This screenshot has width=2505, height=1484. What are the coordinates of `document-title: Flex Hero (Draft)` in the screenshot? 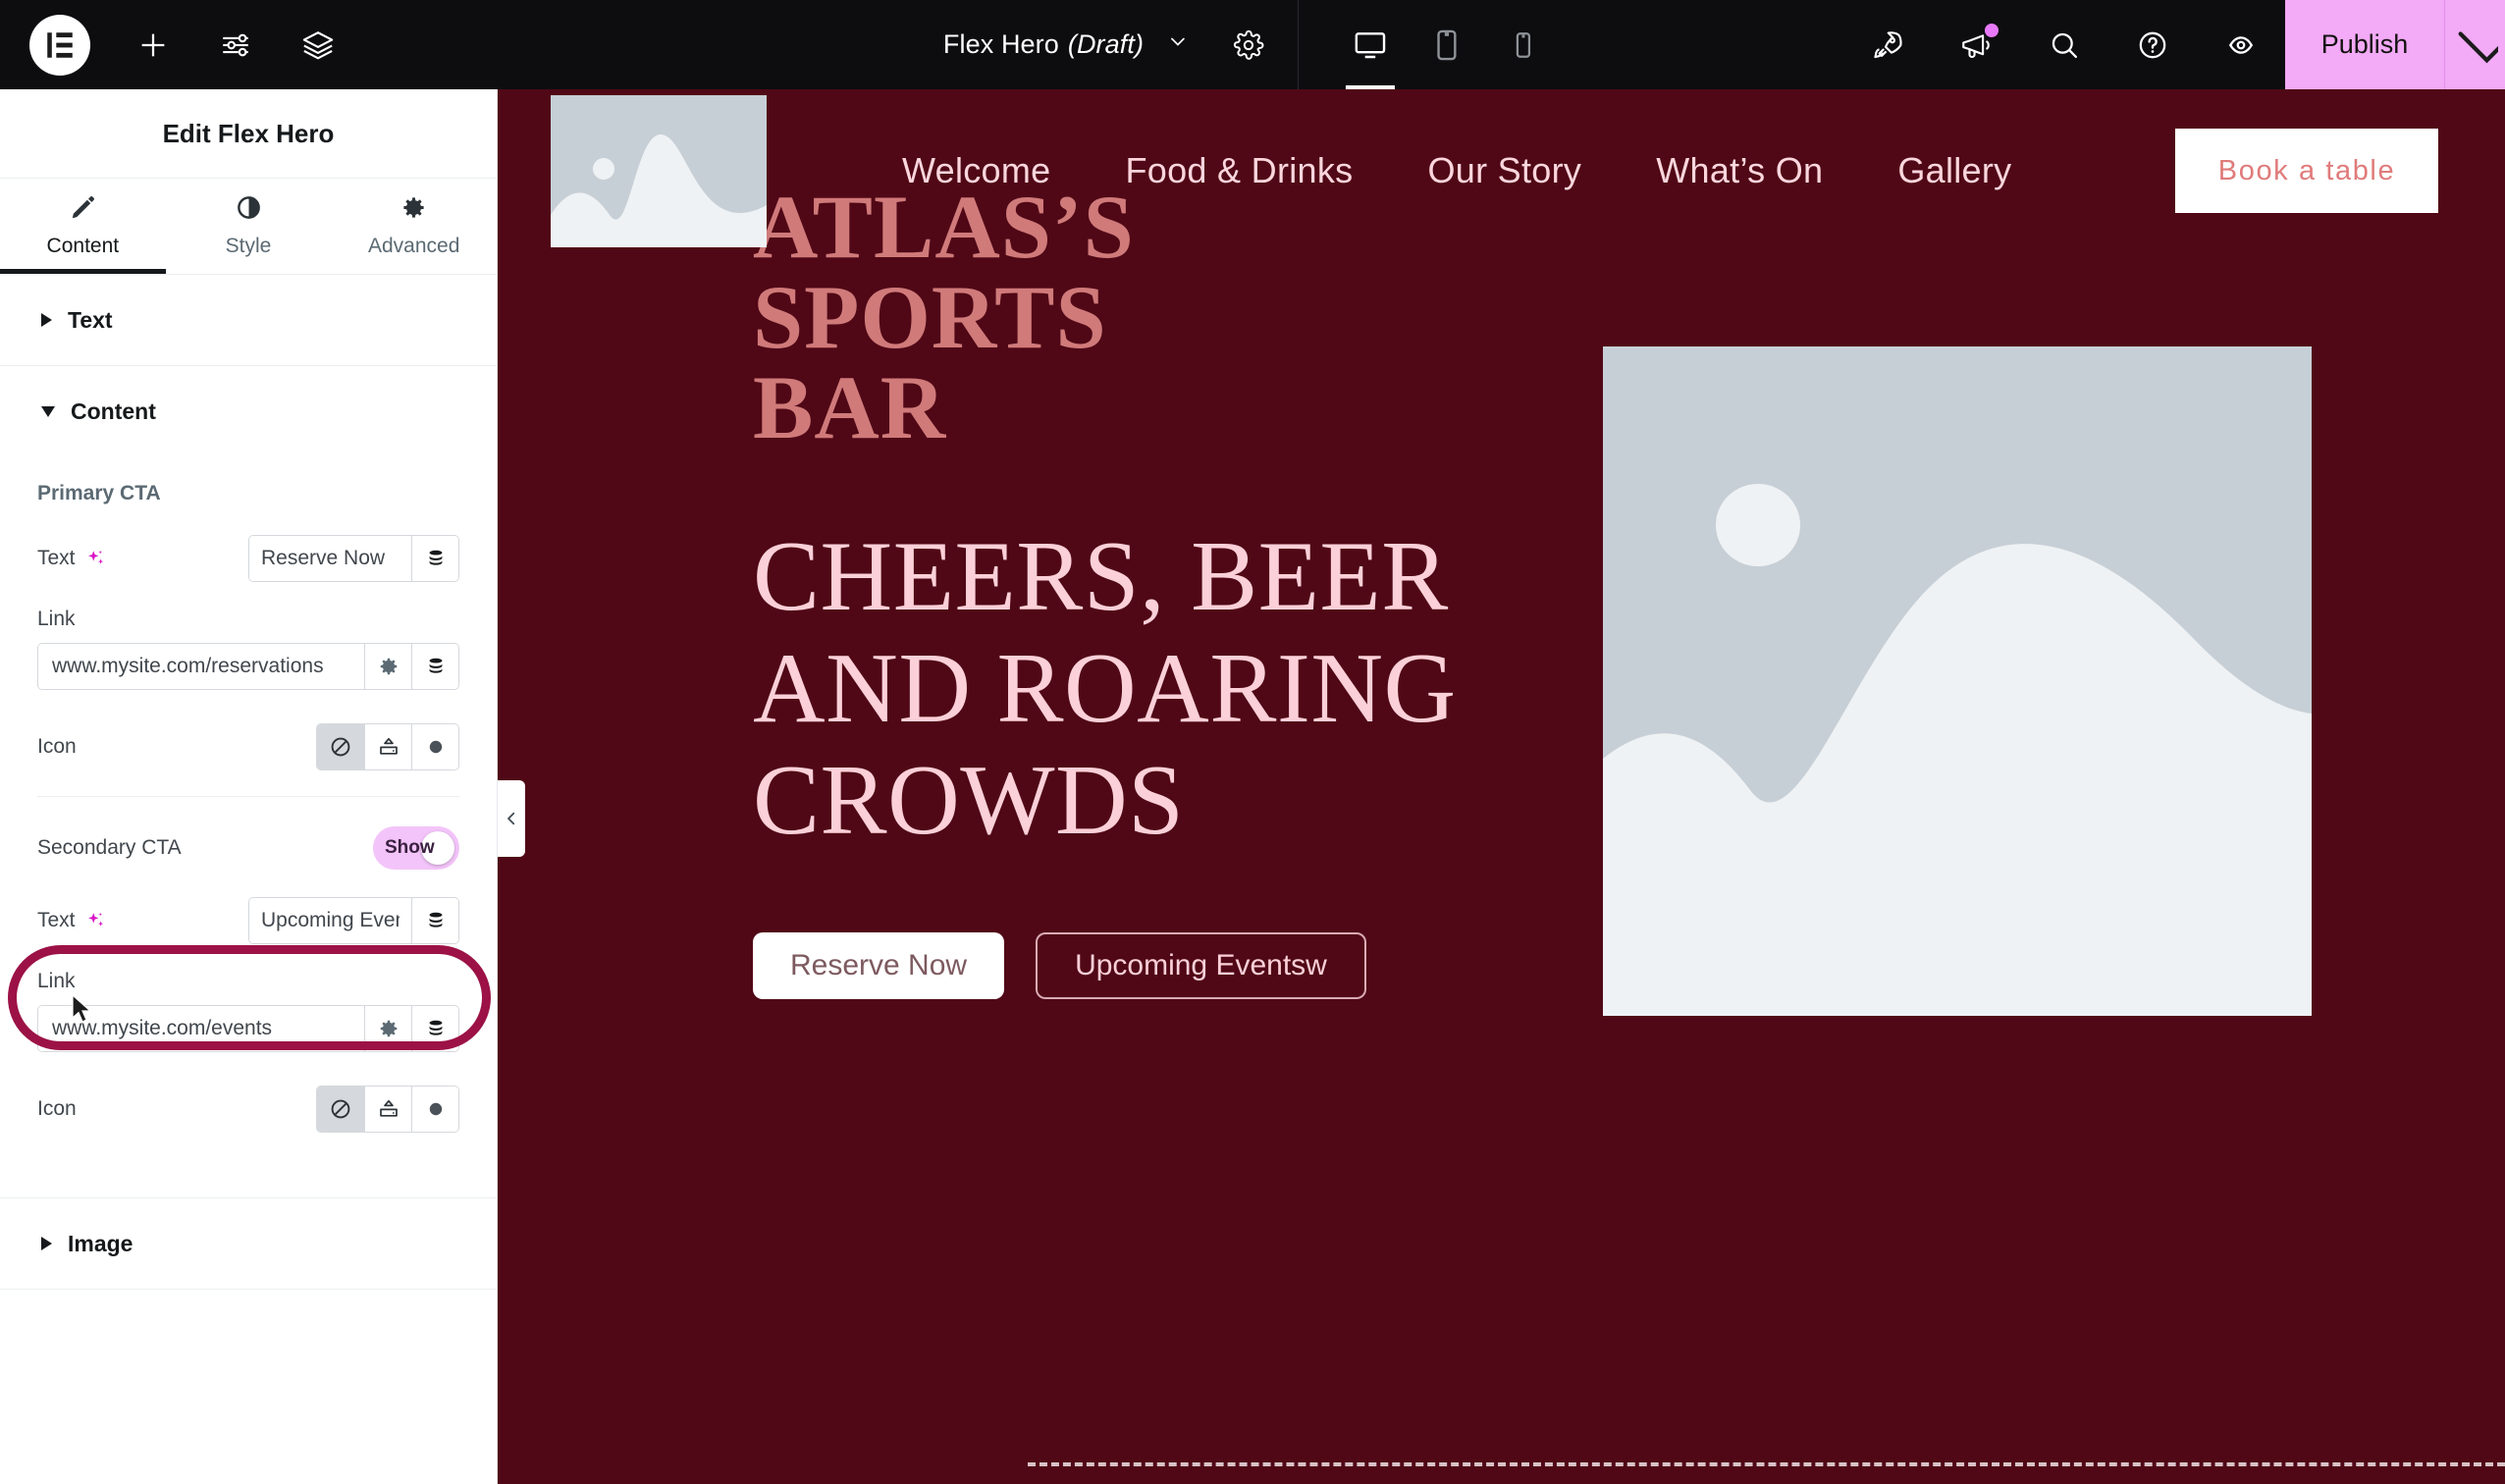 It's located at (1066, 44).